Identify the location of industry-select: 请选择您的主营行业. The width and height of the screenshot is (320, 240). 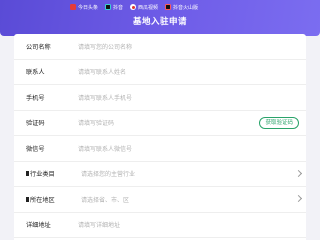
(108, 173).